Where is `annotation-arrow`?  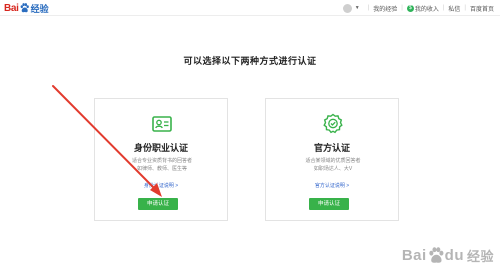
annotation-arrow is located at coordinates (107, 141).